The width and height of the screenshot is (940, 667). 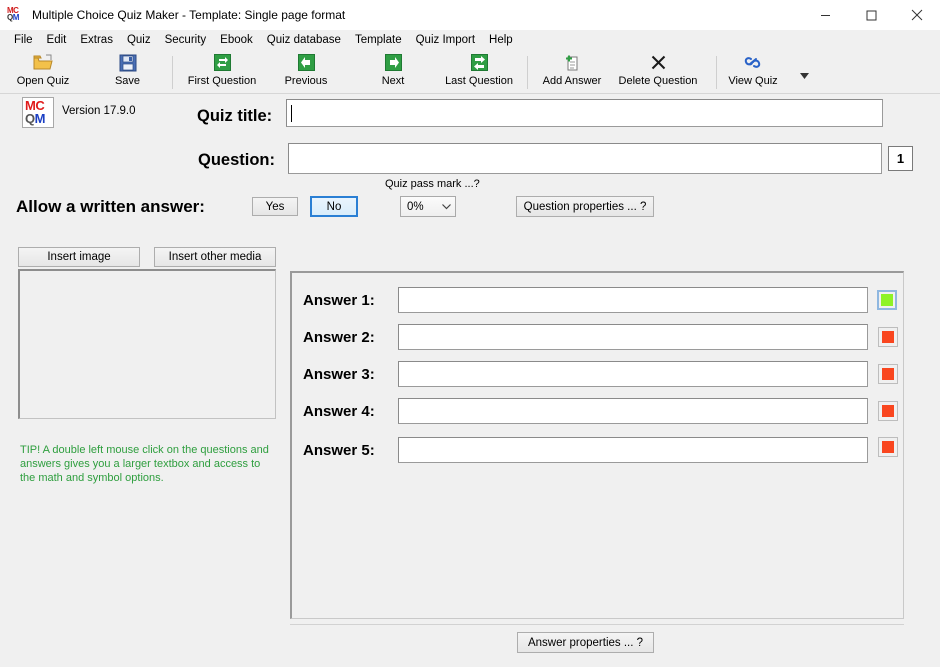 What do you see at coordinates (339, 374) in the screenshot?
I see `answer-3-label: Answer 3:` at bounding box center [339, 374].